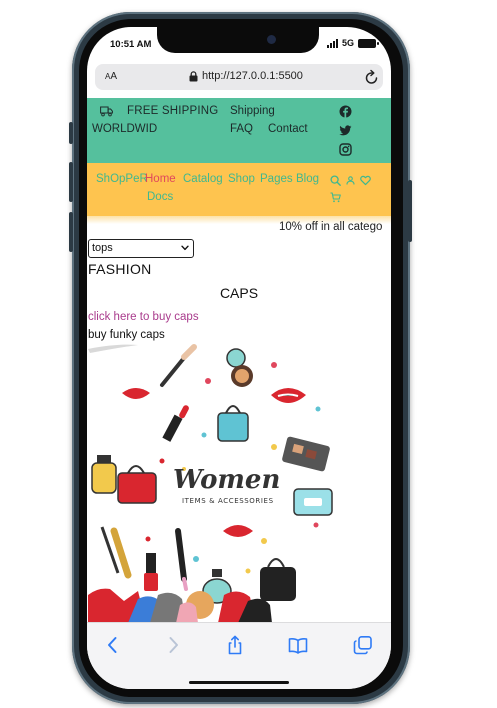 This screenshot has height=708, width=497. Describe the element at coordinates (131, 44) in the screenshot. I see `status-time: 10:51 AM` at that location.